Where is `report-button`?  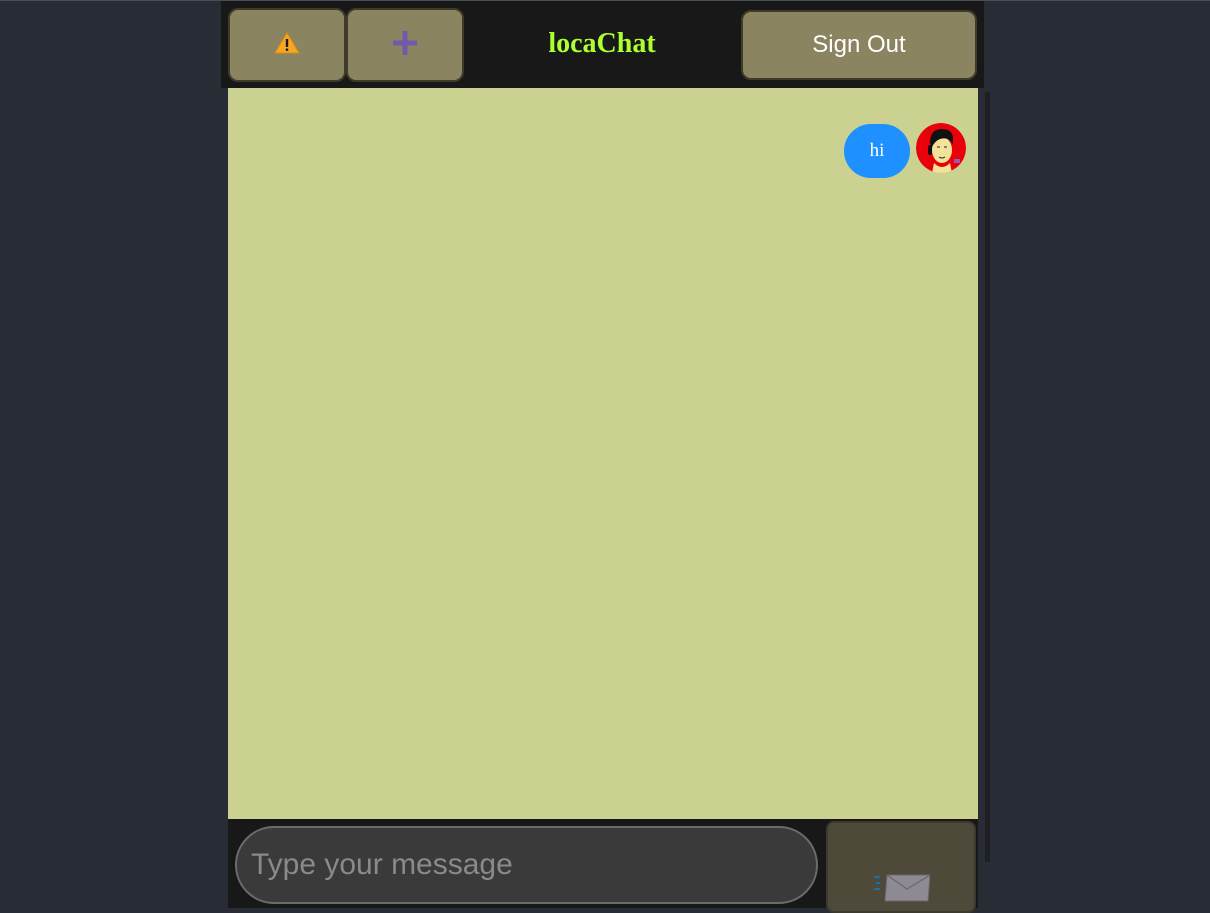 report-button is located at coordinates (287, 45).